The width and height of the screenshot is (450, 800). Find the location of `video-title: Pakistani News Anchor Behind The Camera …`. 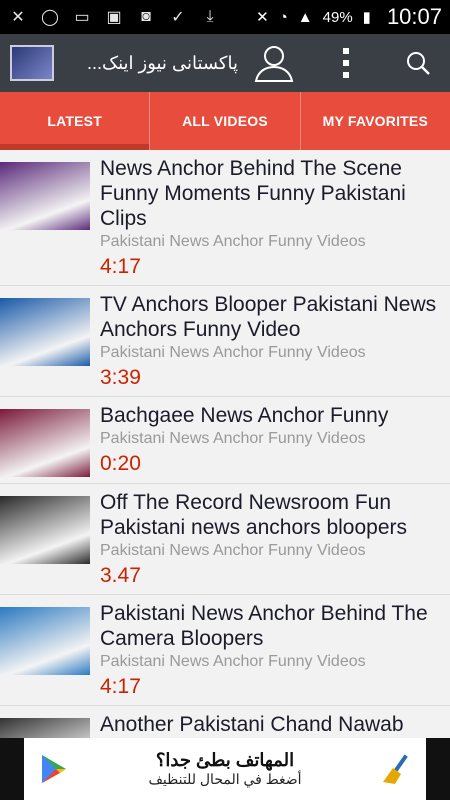

video-title: Pakistani News Anchor Behind The Camera … is located at coordinates (264, 626).